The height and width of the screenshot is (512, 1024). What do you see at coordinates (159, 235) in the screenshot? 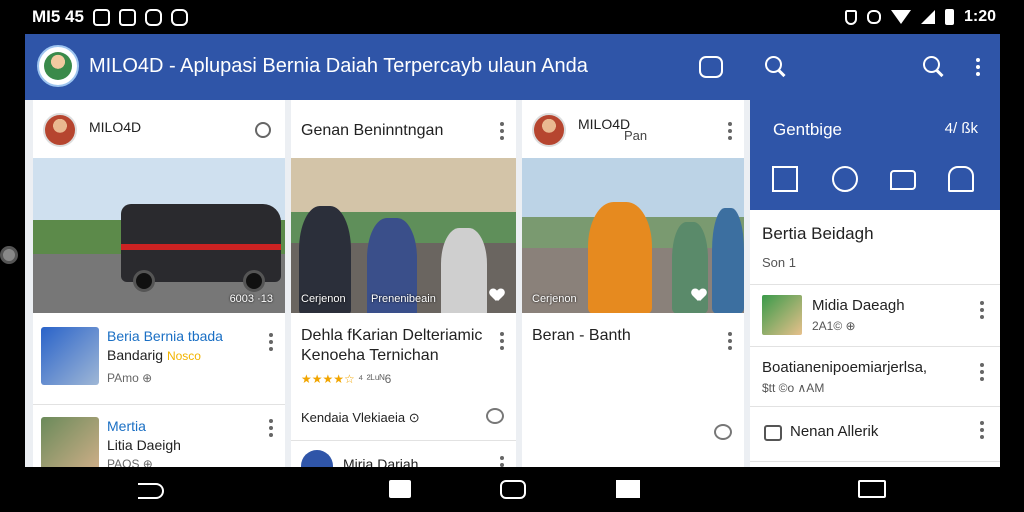
I see `card-photo: 6003 ·13` at bounding box center [159, 235].